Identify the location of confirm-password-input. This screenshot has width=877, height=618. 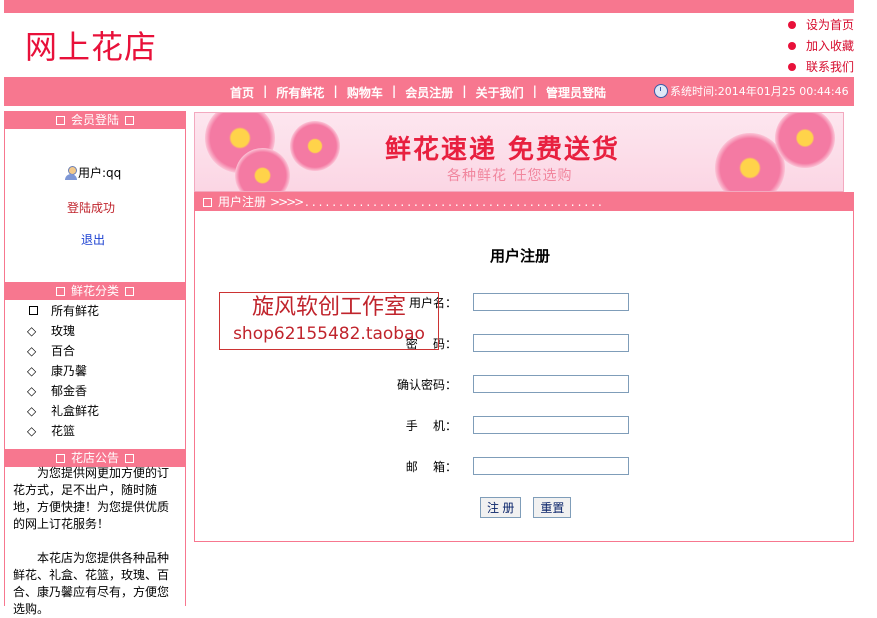
(551, 384).